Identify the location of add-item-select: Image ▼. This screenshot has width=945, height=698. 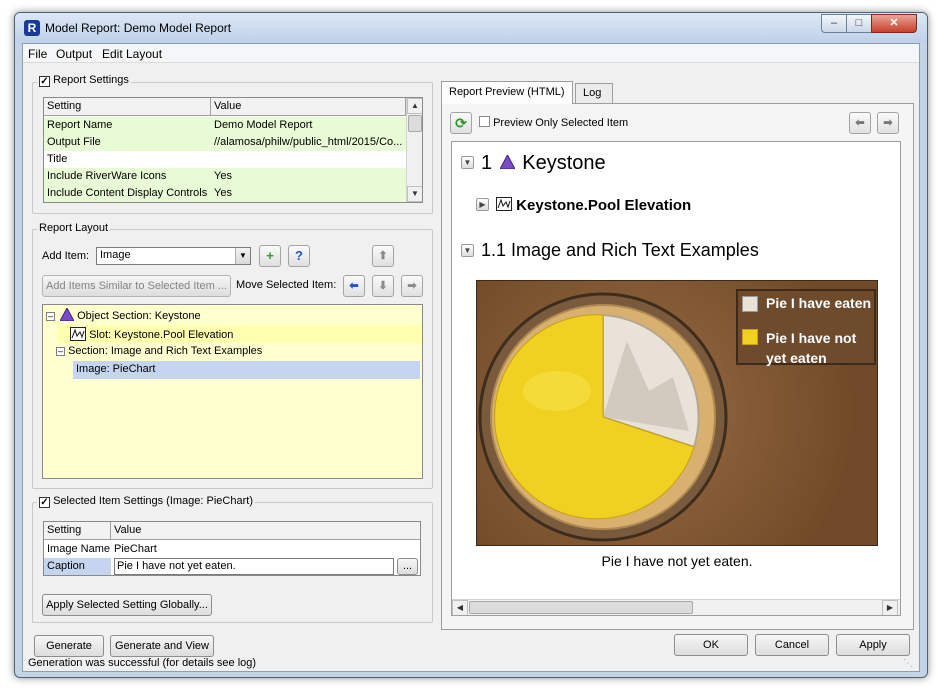
(173, 256).